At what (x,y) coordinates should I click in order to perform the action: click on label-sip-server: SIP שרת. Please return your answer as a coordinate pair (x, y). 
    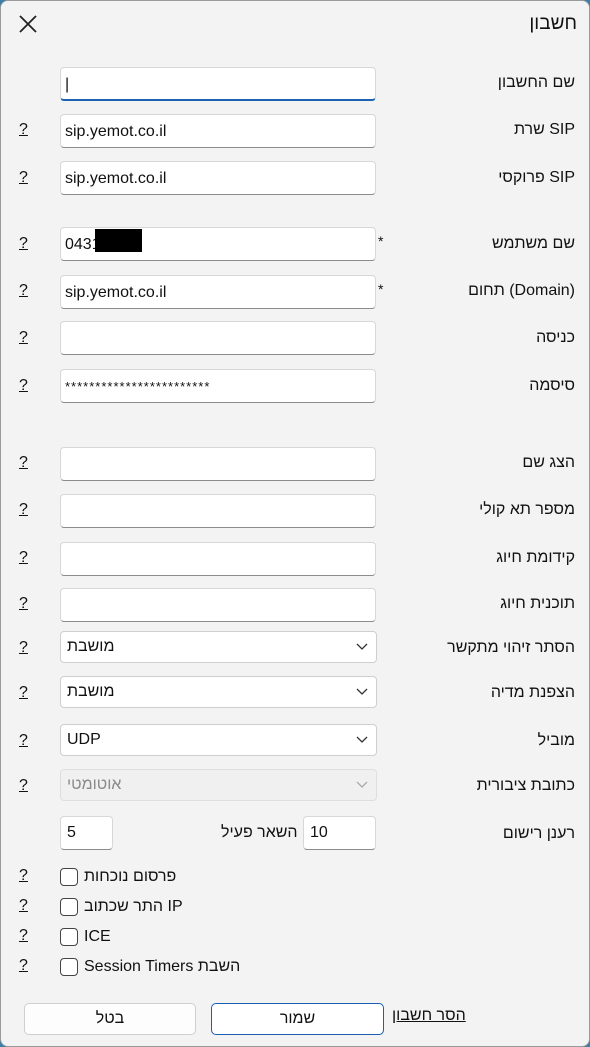
    Looking at the image, I should click on (544, 129).